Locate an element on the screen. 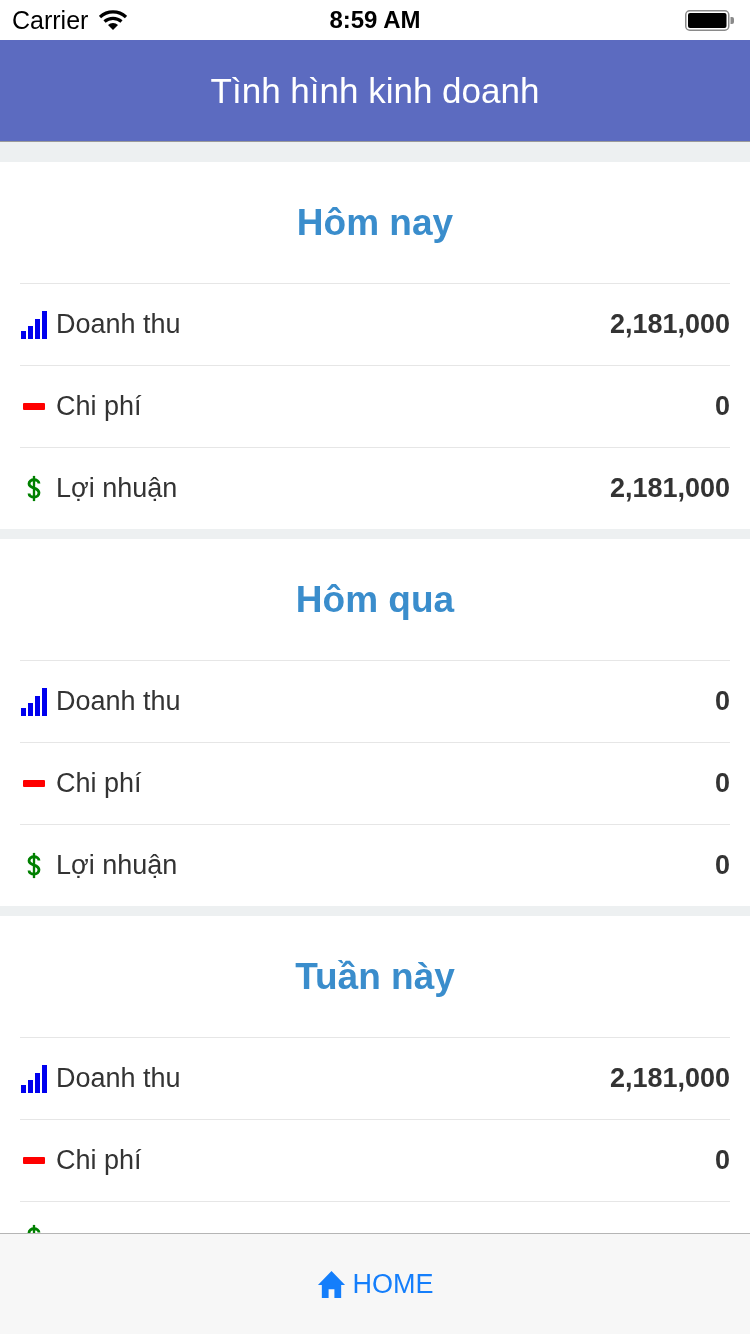 This screenshot has height=1334, width=750. home-tab: HOME is located at coordinates (375, 1284).